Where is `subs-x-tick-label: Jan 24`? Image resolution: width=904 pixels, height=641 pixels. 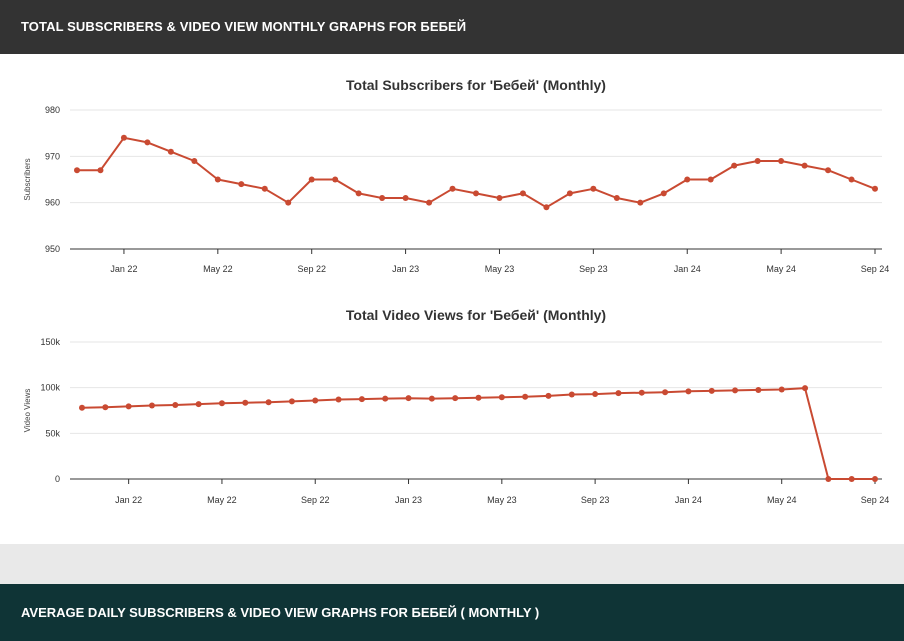 subs-x-tick-label: Jan 24 is located at coordinates (687, 269).